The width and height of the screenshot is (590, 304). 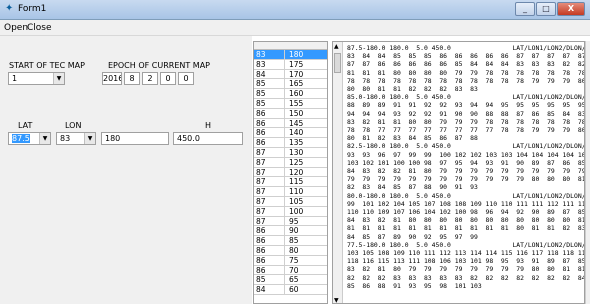 What do you see at coordinates (112, 78) in the screenshot?
I see `epoch-year-field: 2016` at bounding box center [112, 78].